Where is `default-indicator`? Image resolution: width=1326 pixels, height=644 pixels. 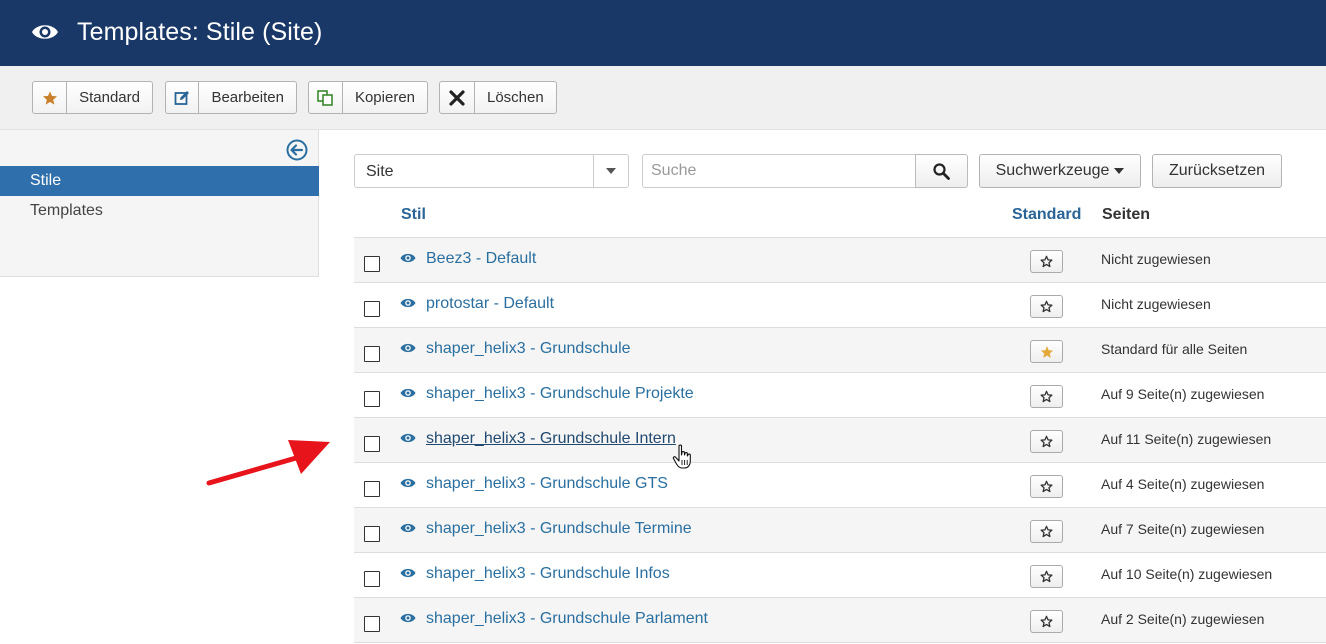 default-indicator is located at coordinates (1046, 351).